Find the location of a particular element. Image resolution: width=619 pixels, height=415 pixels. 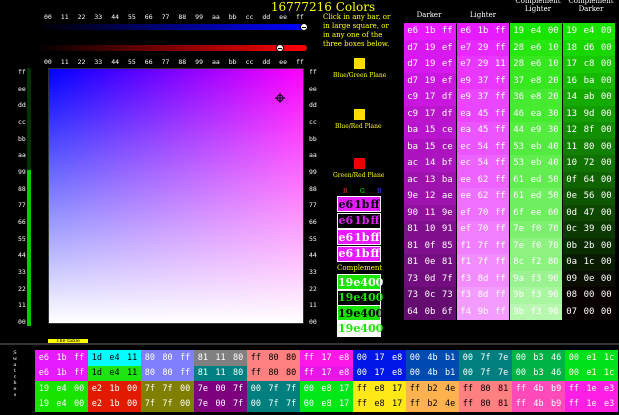

palette-cell: 11 80 00 is located at coordinates (589, 146).